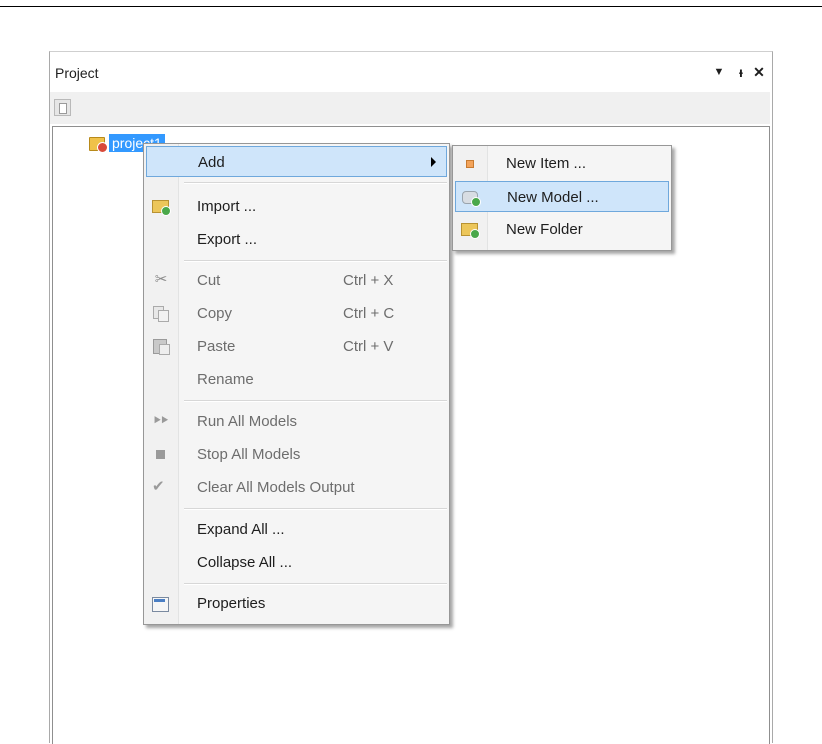 The width and height of the screenshot is (822, 744). I want to click on paste-icon, so click(161, 346).